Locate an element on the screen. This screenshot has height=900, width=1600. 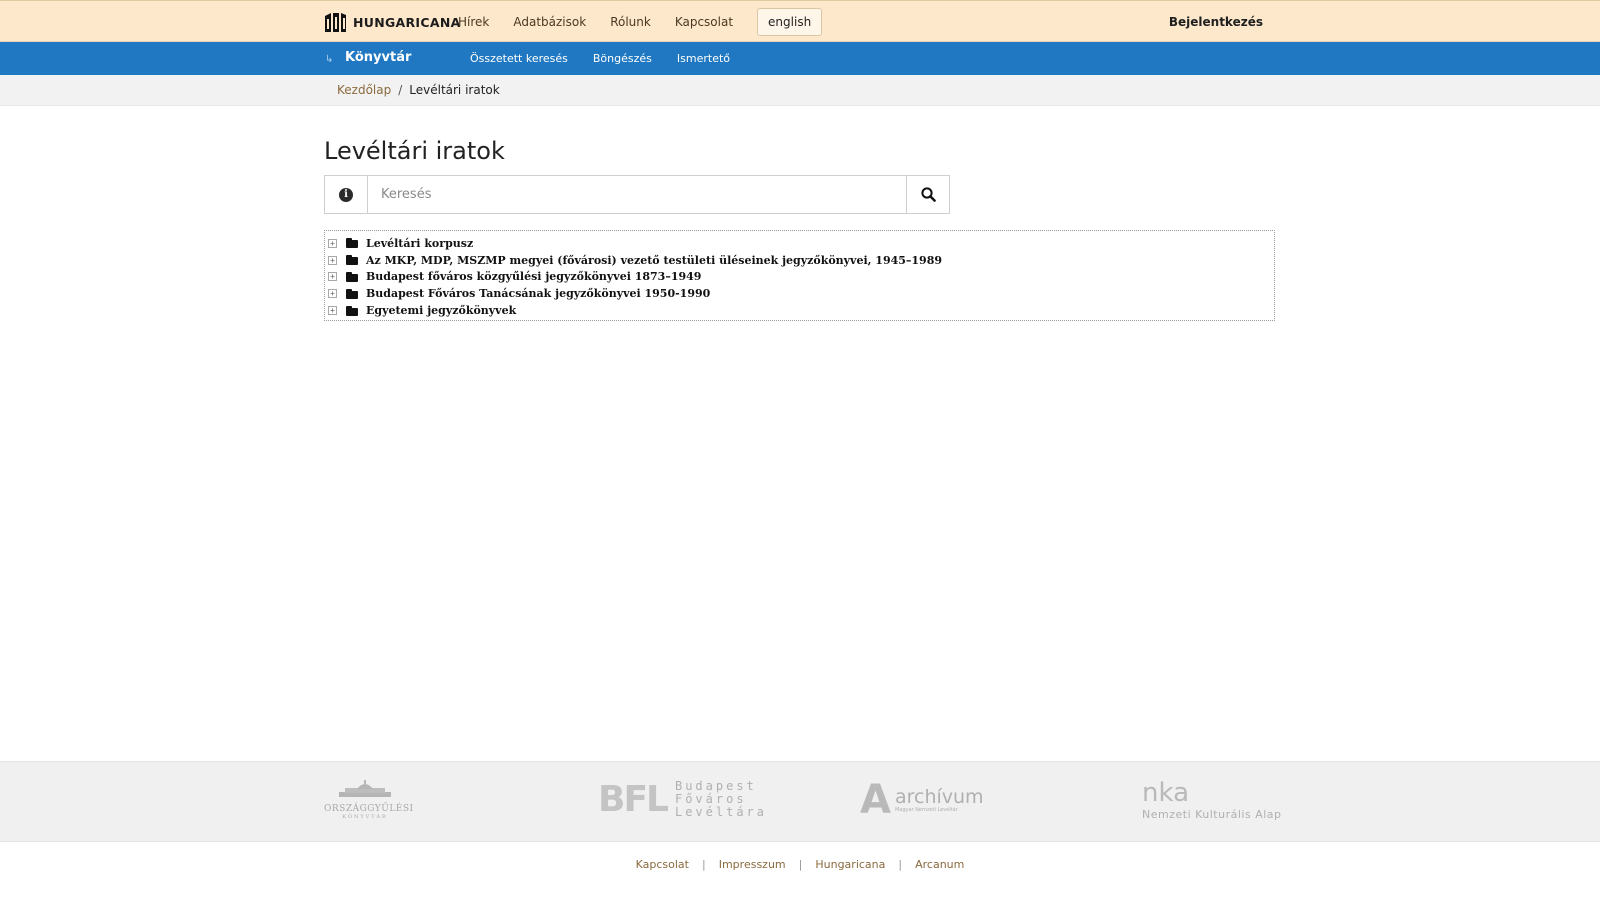
archivum-text: archívum Magyar Nemzeti Levéltár is located at coordinates (939, 799).